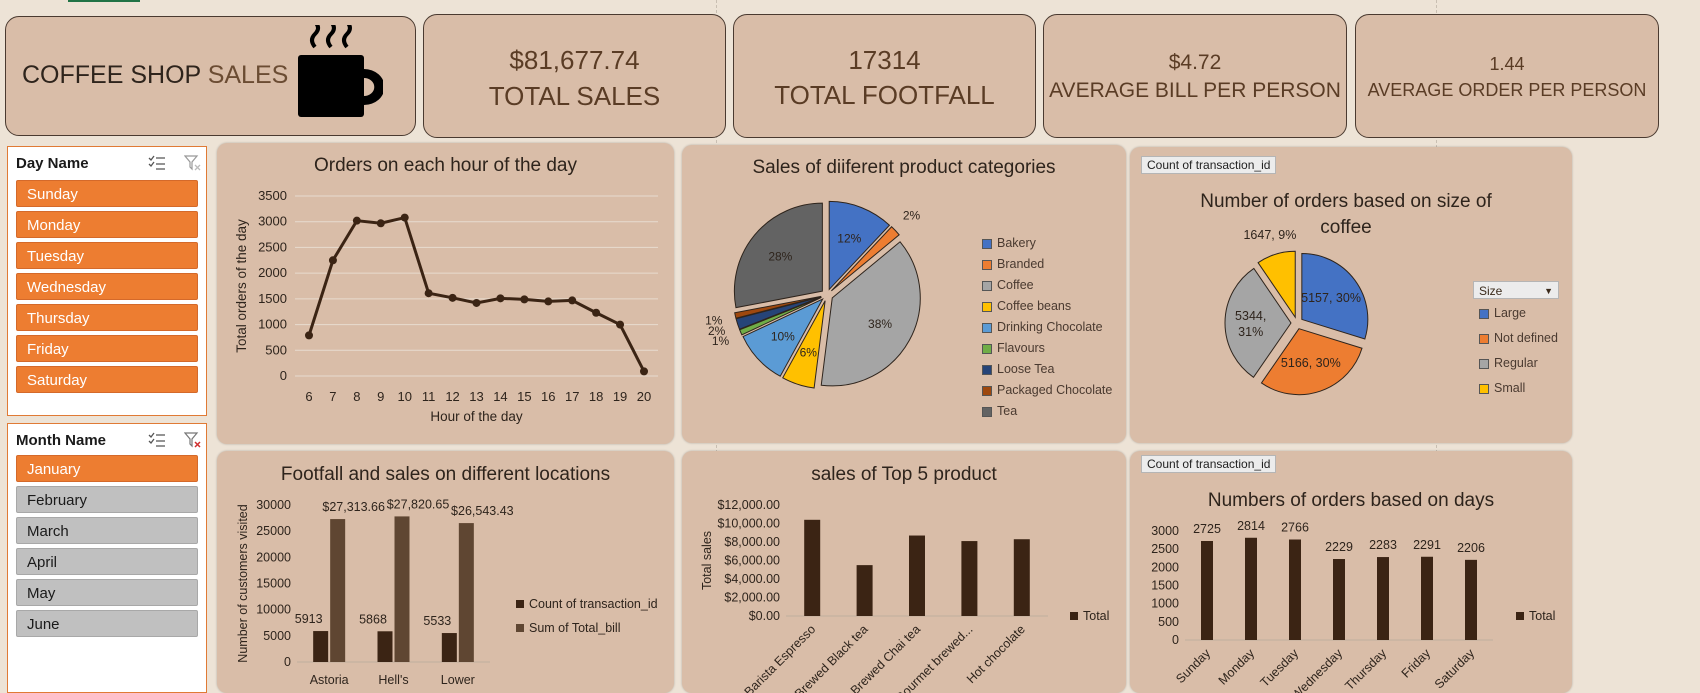 This screenshot has width=1700, height=693. Describe the element at coordinates (107, 499) in the screenshot. I see `slicer-item-february: February` at that location.